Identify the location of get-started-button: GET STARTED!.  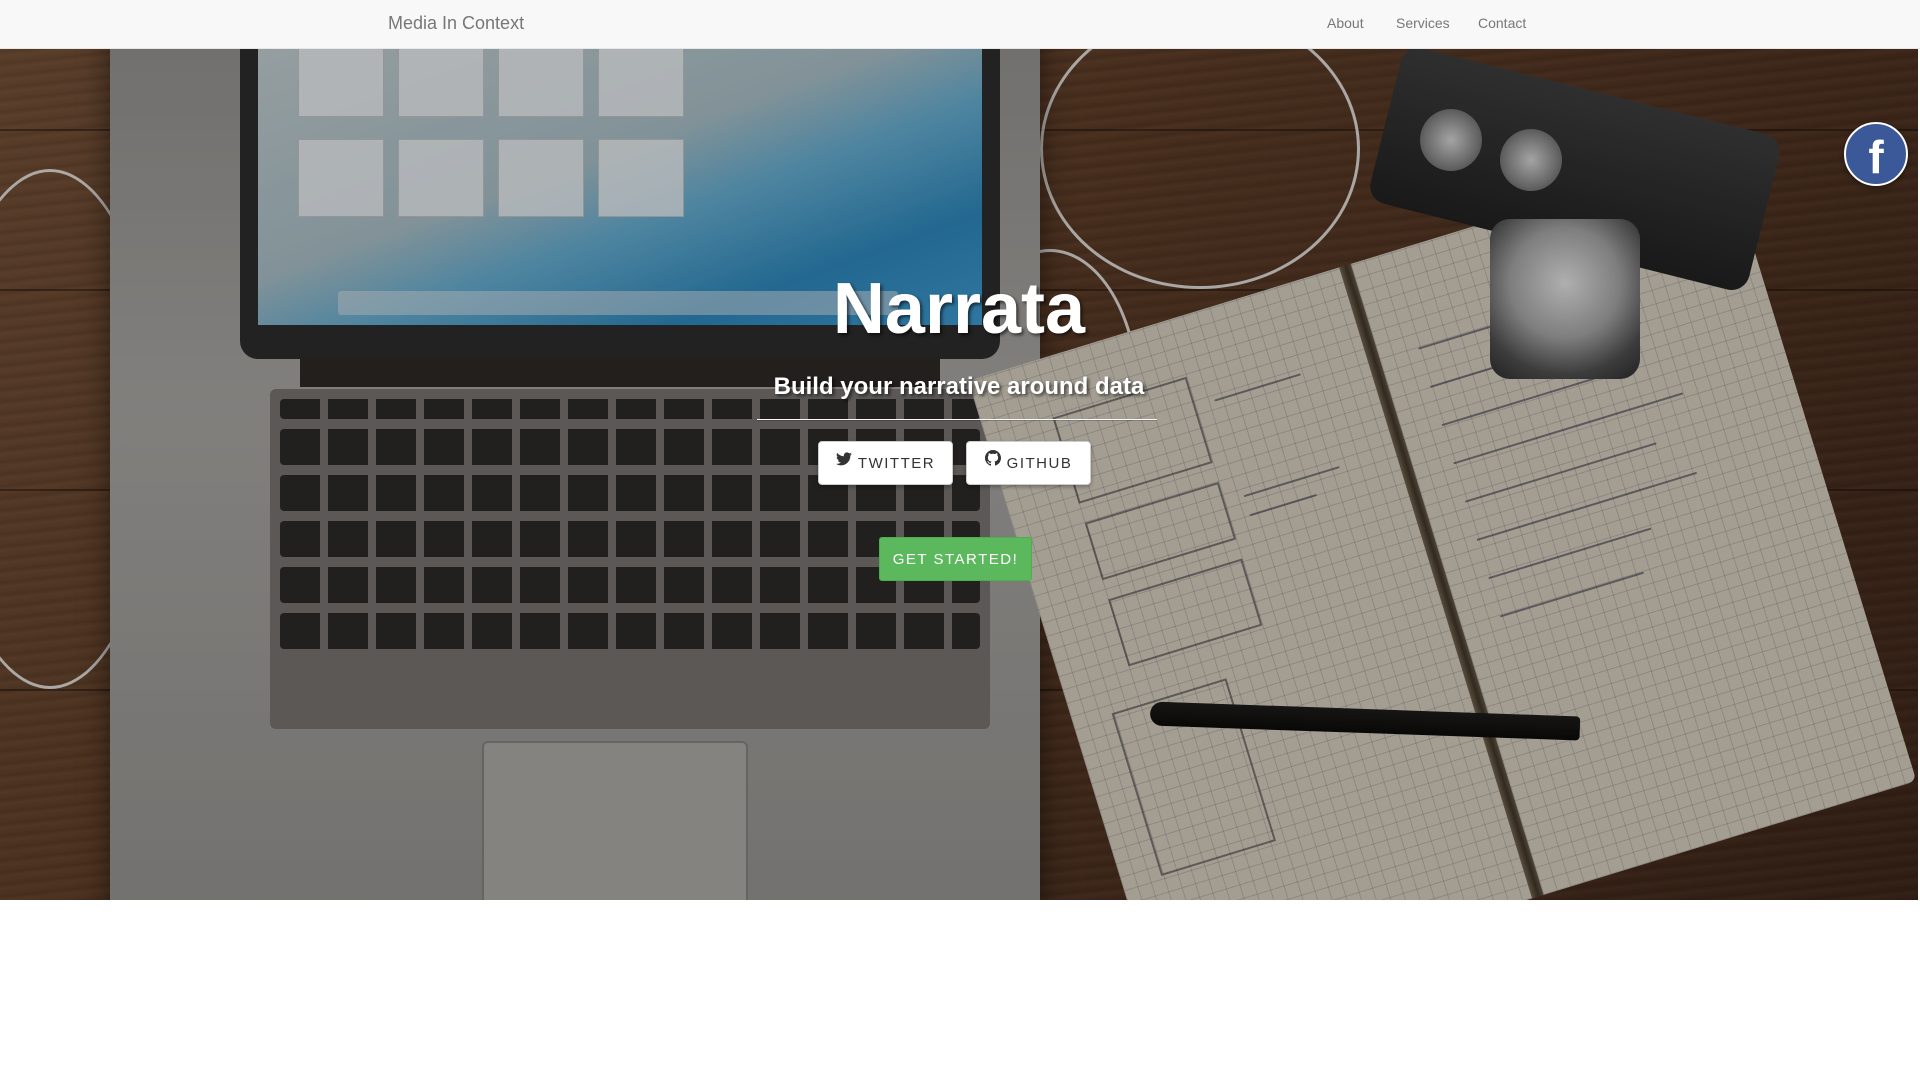
(955, 559).